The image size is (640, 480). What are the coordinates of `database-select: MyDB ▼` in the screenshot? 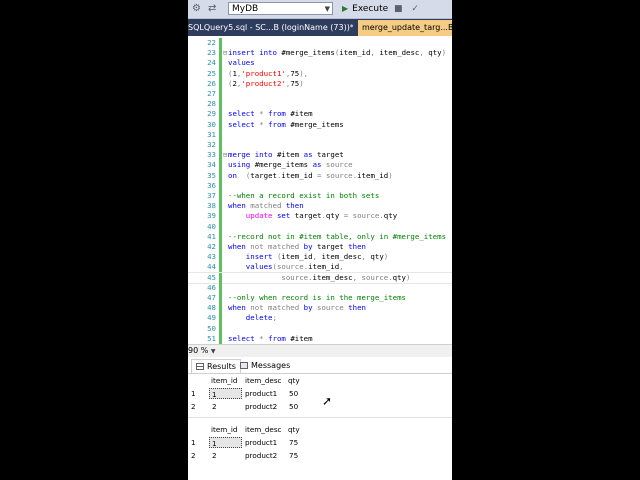 It's located at (280, 8).